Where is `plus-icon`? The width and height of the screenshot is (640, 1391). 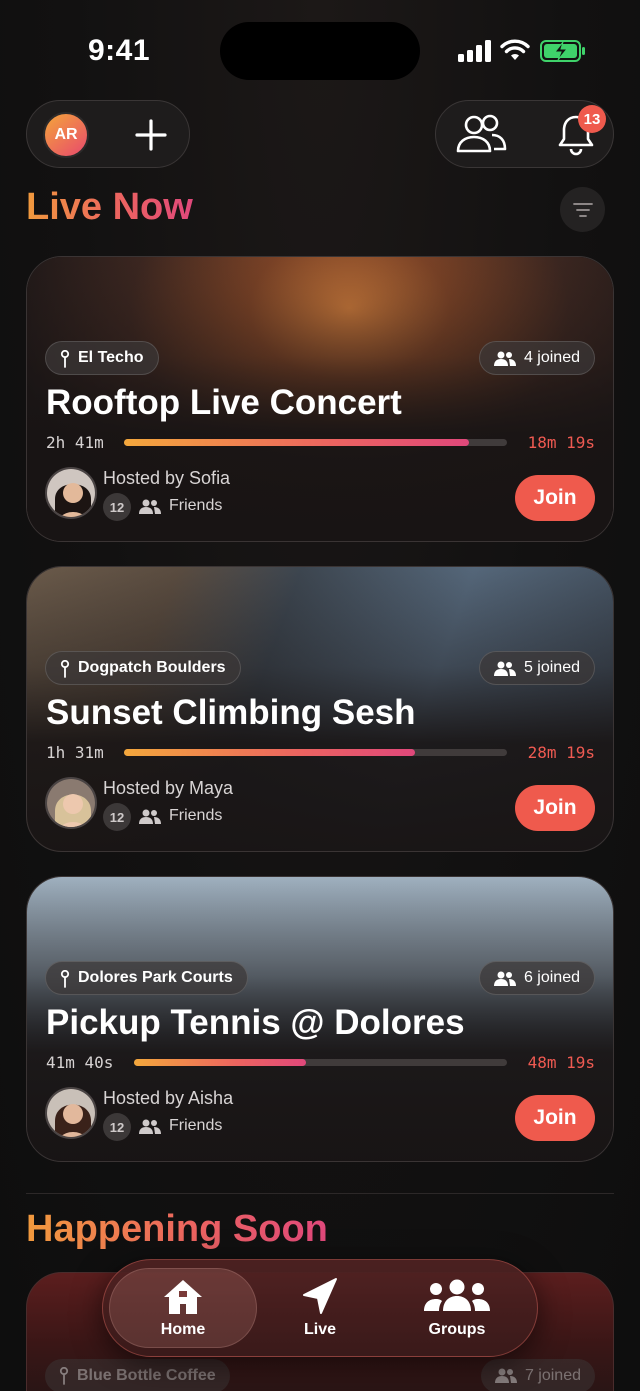
plus-icon is located at coordinates (151, 135).